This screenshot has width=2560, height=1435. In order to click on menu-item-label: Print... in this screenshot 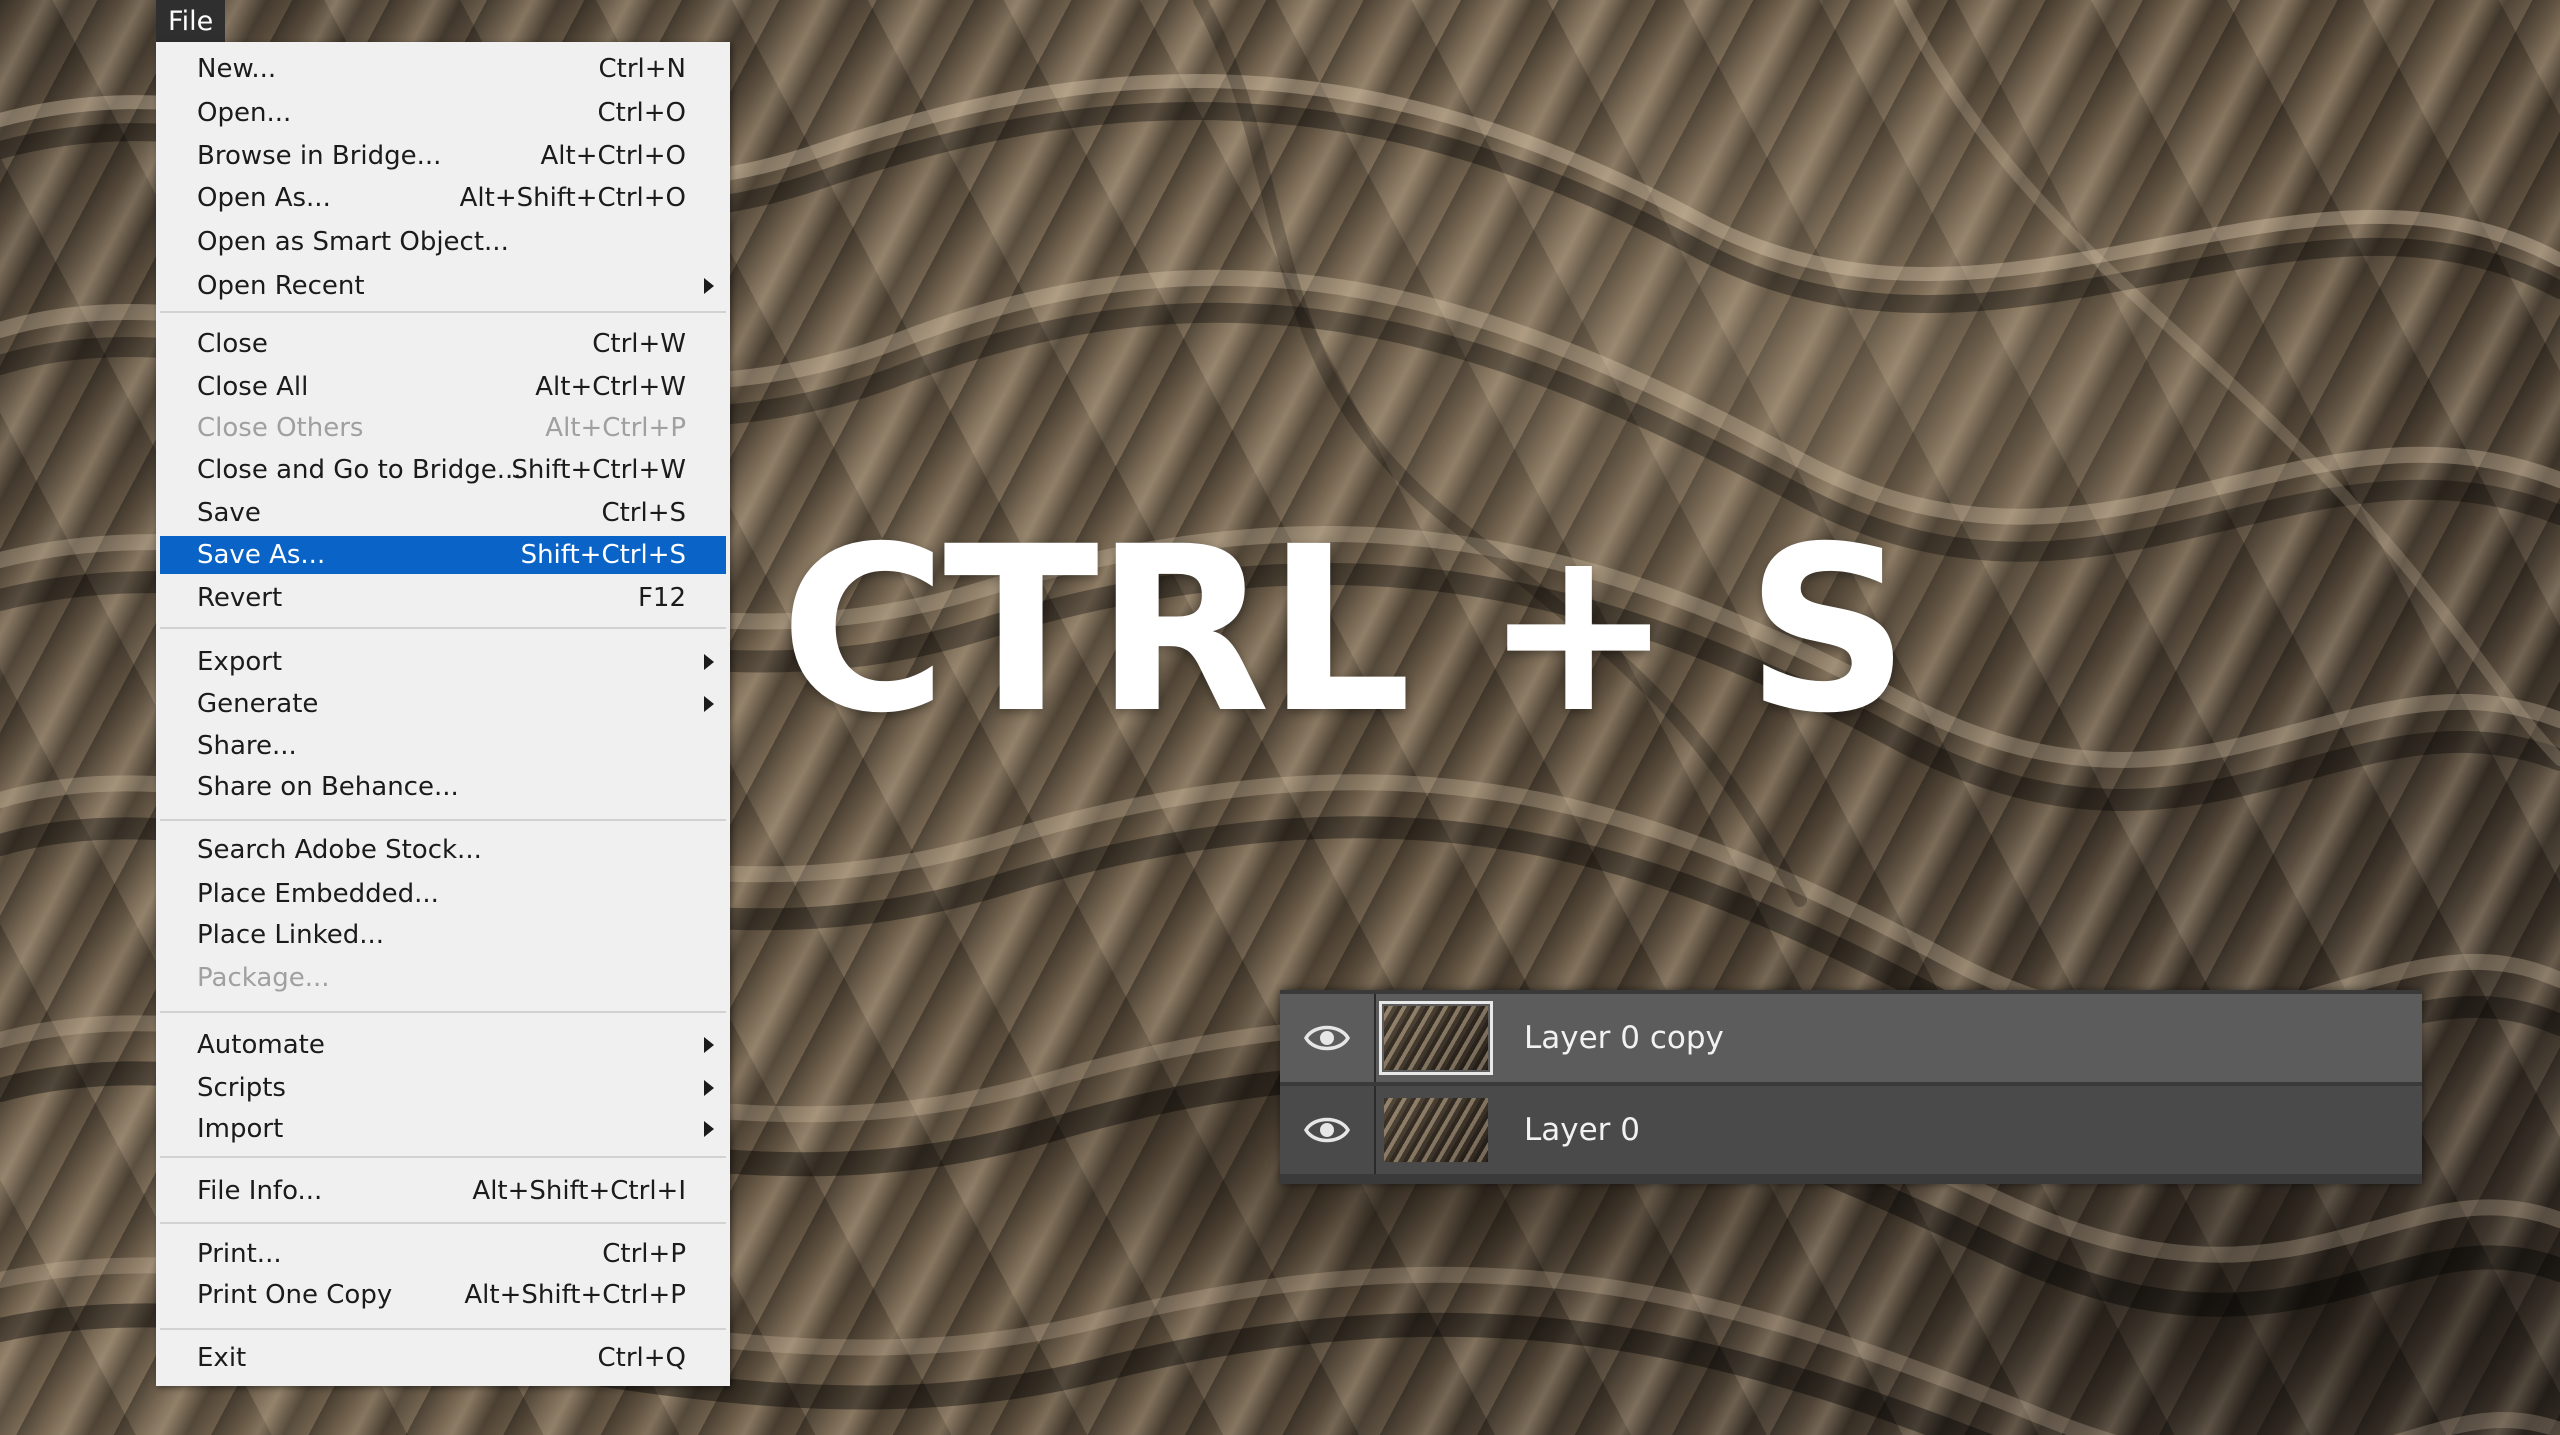, I will do `click(239, 1254)`.